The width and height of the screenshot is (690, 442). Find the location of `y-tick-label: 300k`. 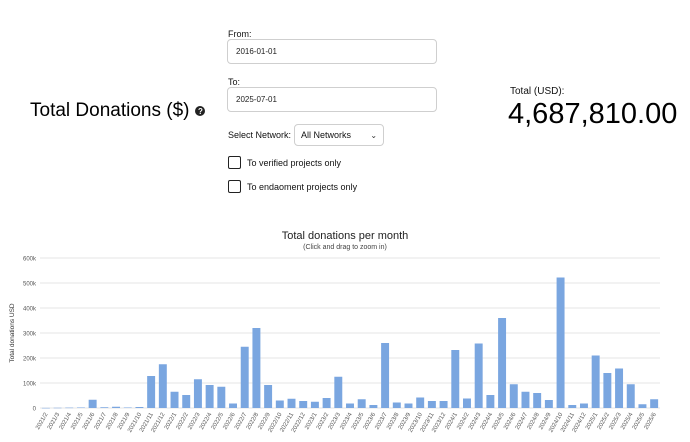

y-tick-label: 300k is located at coordinates (30, 335).